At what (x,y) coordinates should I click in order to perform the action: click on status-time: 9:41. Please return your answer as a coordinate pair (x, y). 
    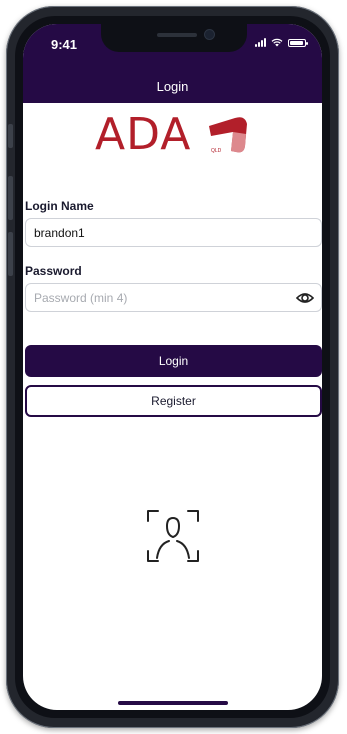
    Looking at the image, I should click on (64, 44).